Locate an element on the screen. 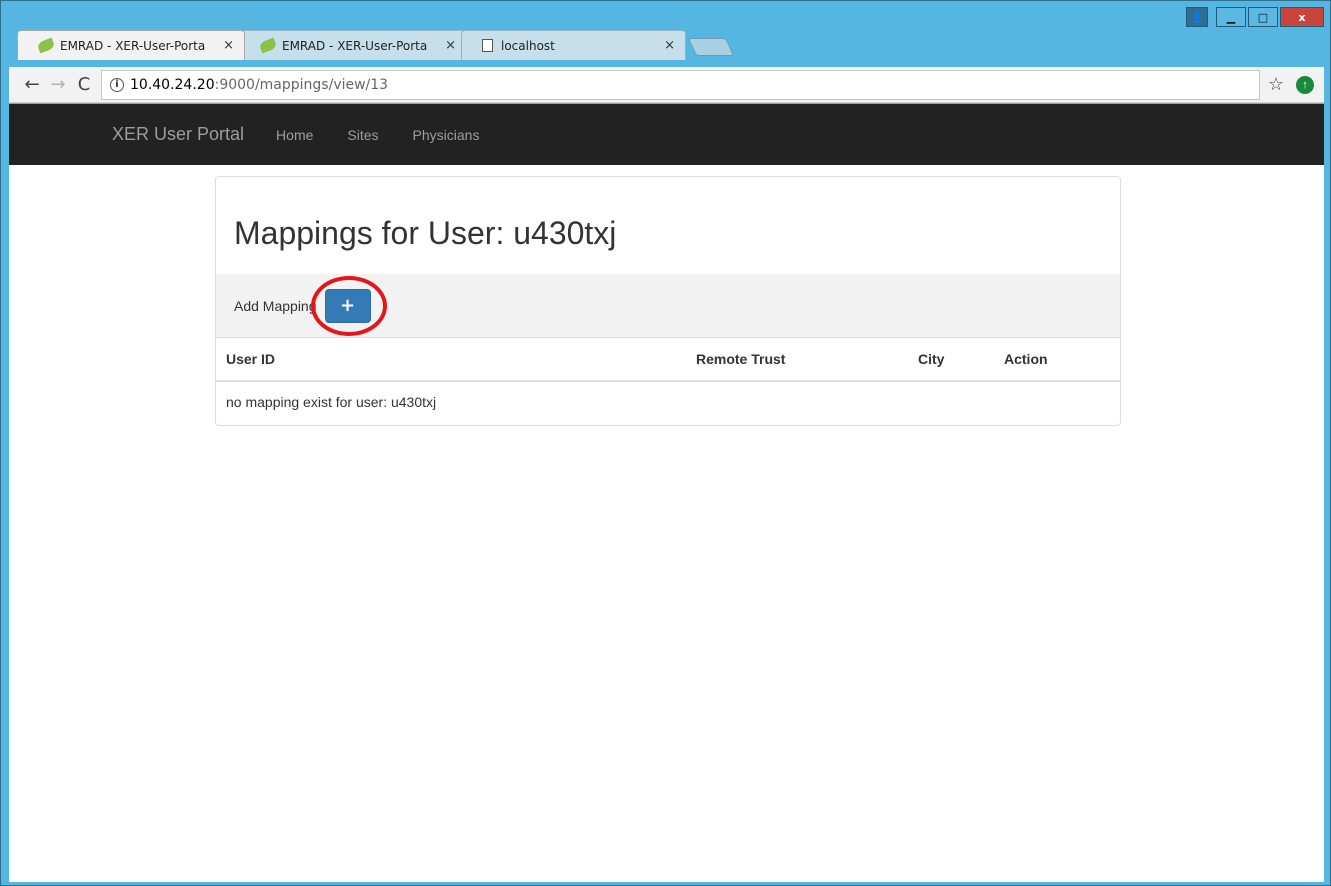  table-header-row: User ID Remote Trust City Action is located at coordinates (668, 360).